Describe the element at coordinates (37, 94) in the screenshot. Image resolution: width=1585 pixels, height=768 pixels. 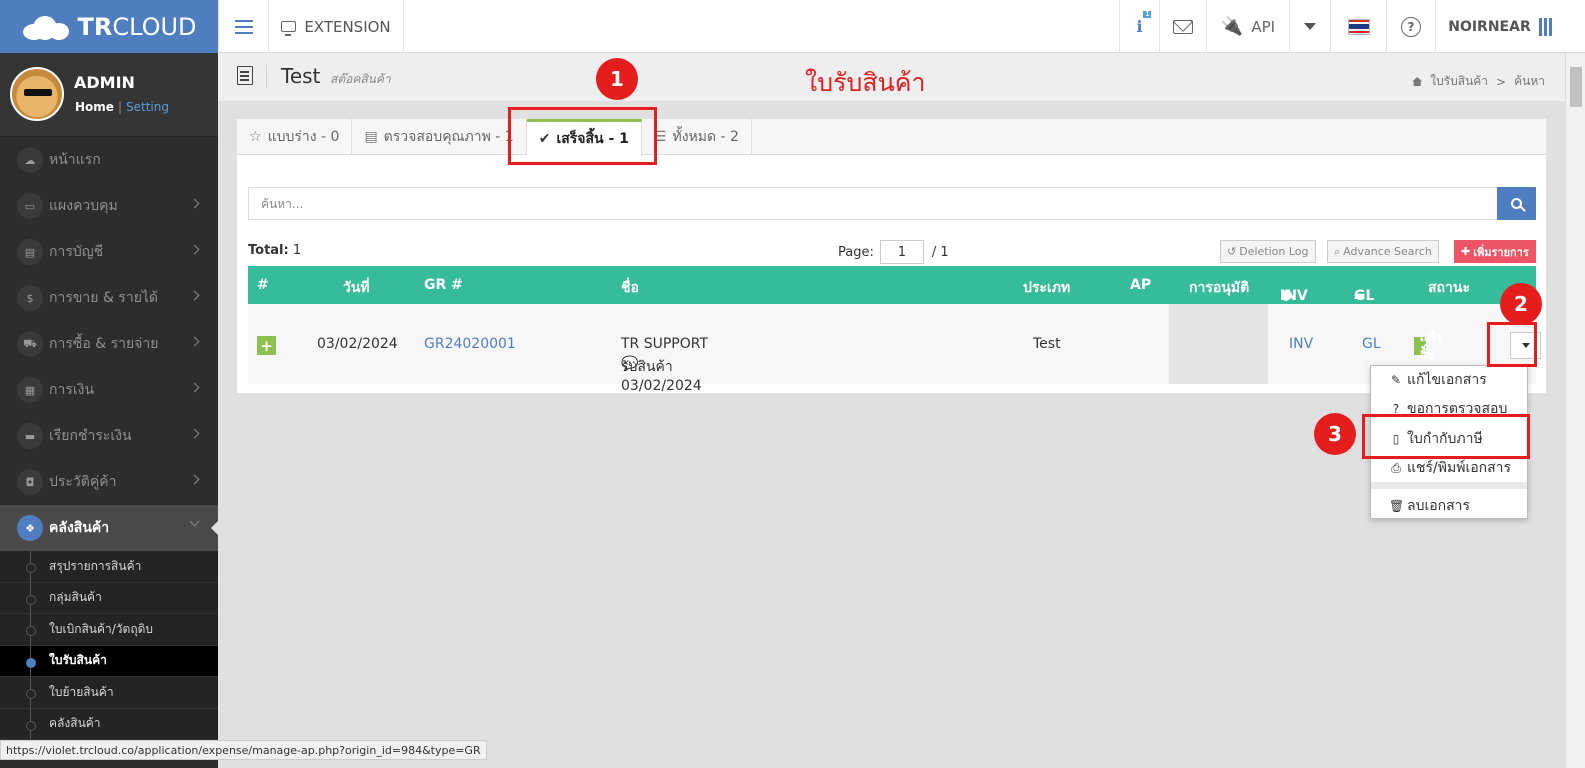
I see `avatar` at that location.